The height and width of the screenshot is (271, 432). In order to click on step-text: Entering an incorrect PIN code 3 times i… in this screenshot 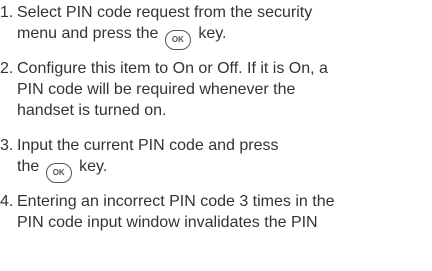, I will do `click(176, 201)`.